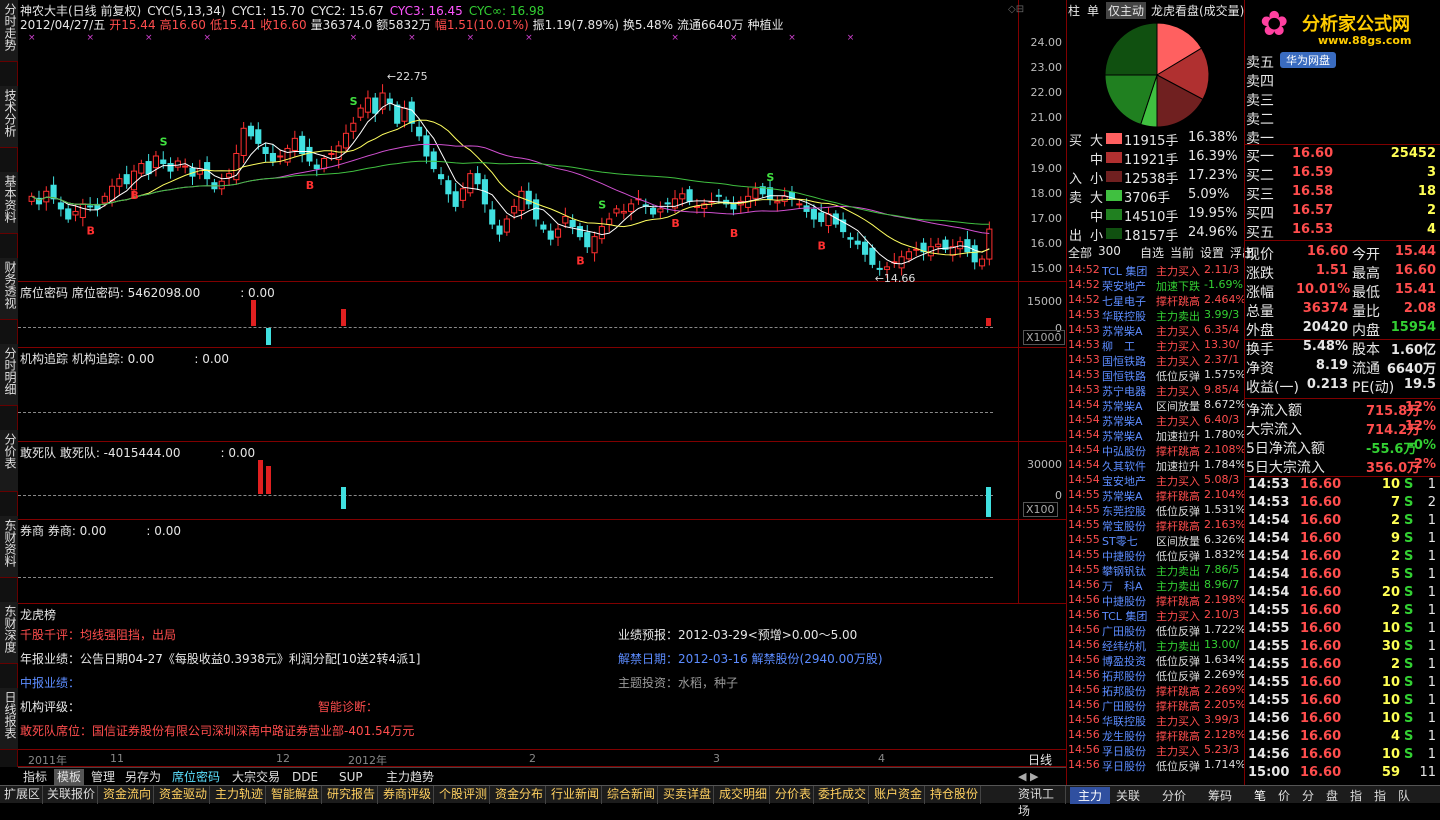  Describe the element at coordinates (542, 315) in the screenshot. I see `pane-seat-code: 席位密码 席位密码: 5462098.00: 0.00 15000 0 X1000` at that location.